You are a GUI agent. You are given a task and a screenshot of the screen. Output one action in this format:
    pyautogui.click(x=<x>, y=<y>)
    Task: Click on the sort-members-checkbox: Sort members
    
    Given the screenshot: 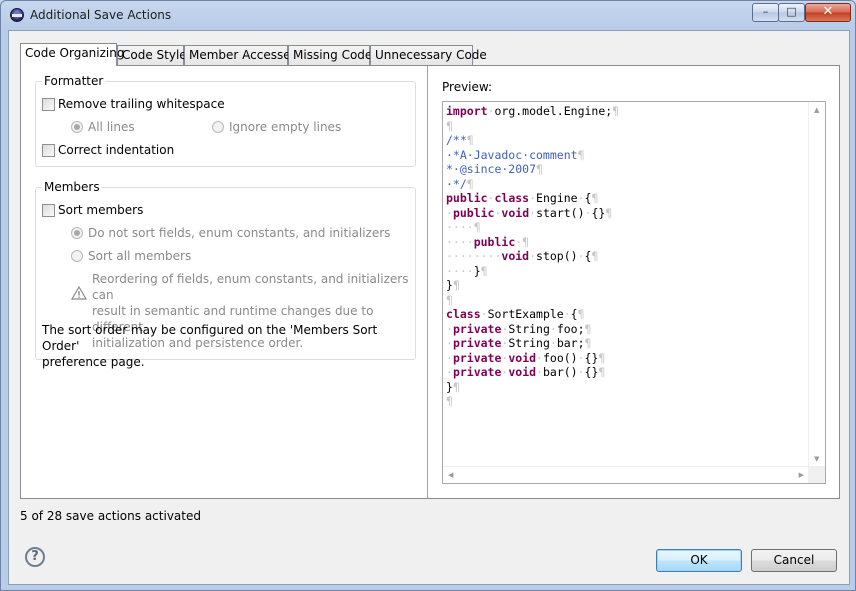 What is the action you would take?
    pyautogui.click(x=92, y=210)
    